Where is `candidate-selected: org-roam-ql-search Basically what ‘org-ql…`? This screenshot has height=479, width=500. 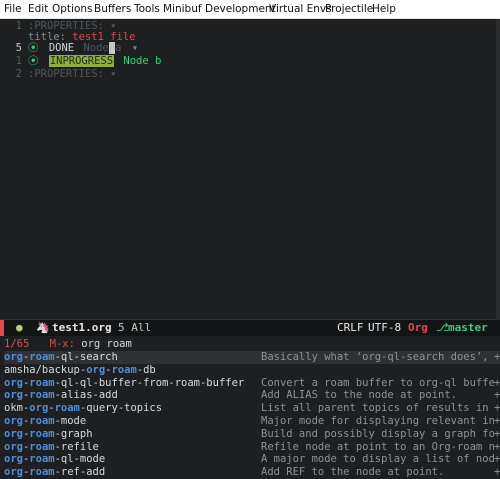 candidate-selected: org-roam-ql-search Basically what ‘org-ql… is located at coordinates (252, 357).